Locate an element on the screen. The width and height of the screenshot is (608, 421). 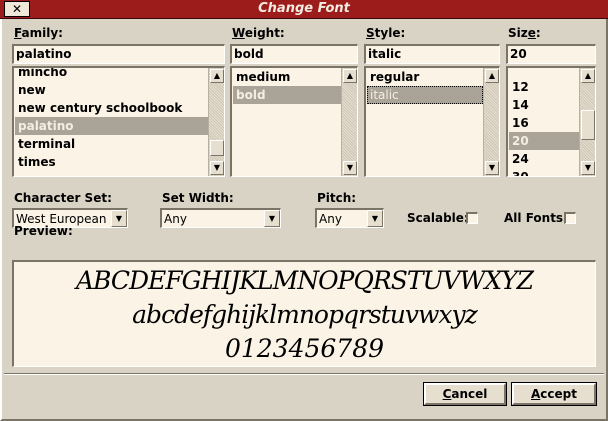
preview-uppercase: ABCDEFGHIJKLMNOPQRSTUVWXYZ is located at coordinates (304, 280).